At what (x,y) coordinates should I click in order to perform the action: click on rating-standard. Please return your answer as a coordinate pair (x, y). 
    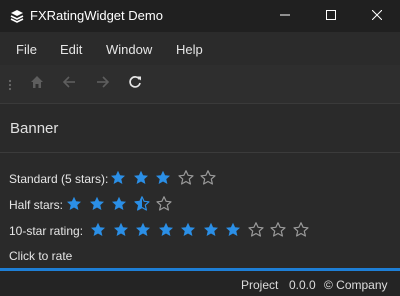
    Looking at the image, I should click on (166, 178).